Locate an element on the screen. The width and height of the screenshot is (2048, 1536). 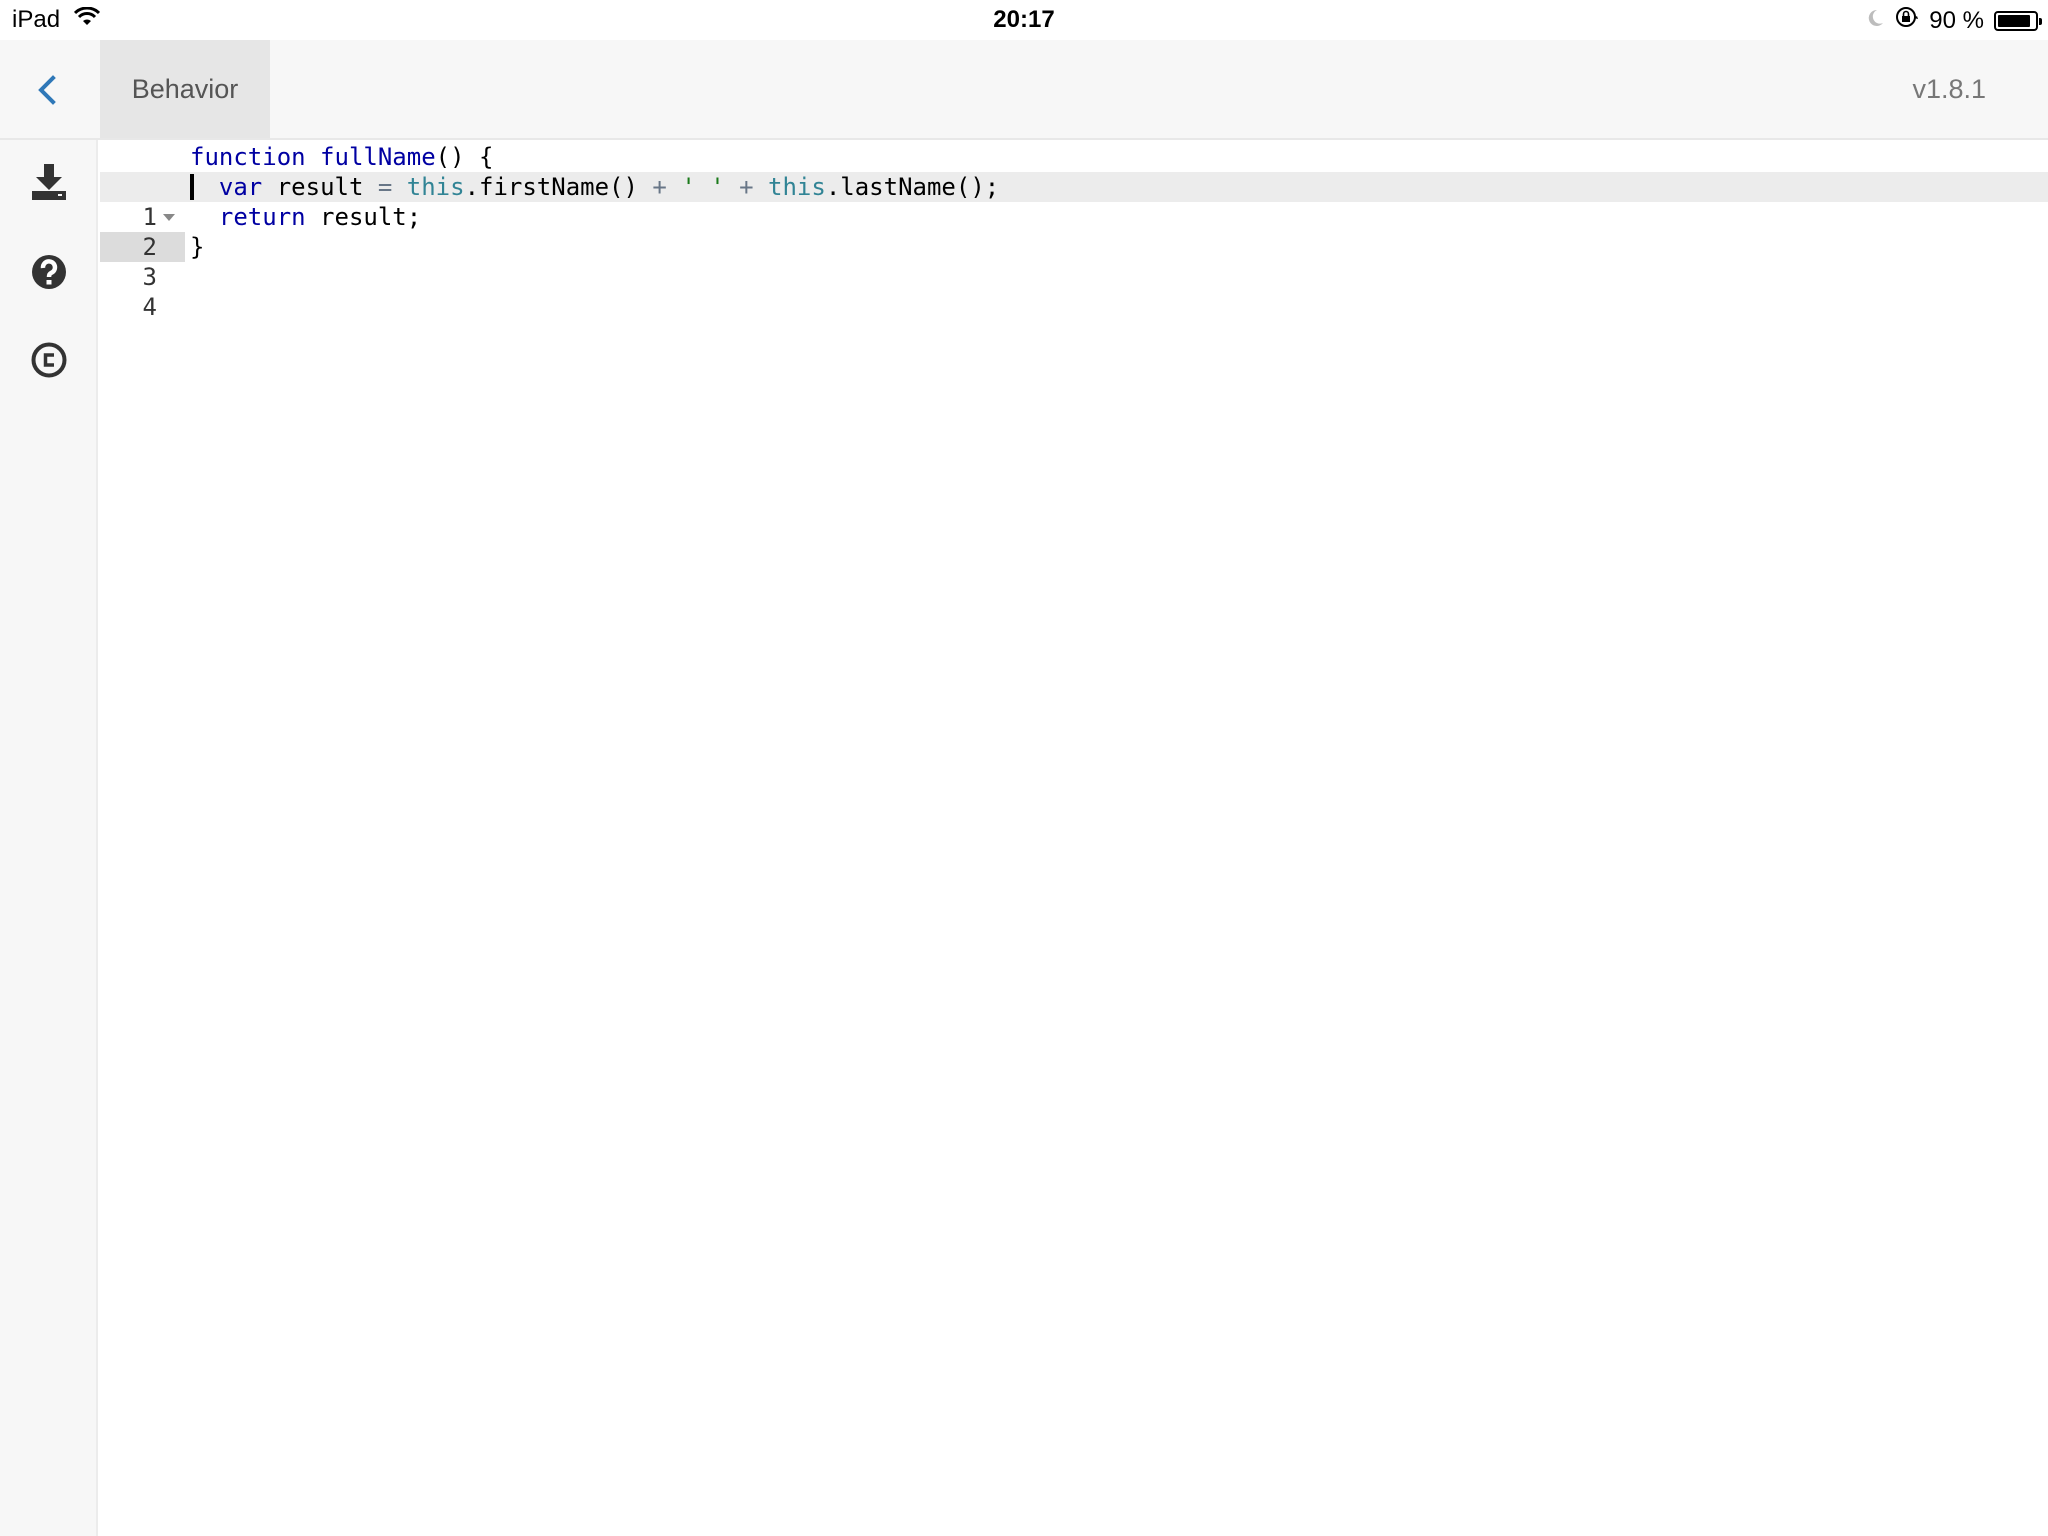
help-icon is located at coordinates (49, 272).